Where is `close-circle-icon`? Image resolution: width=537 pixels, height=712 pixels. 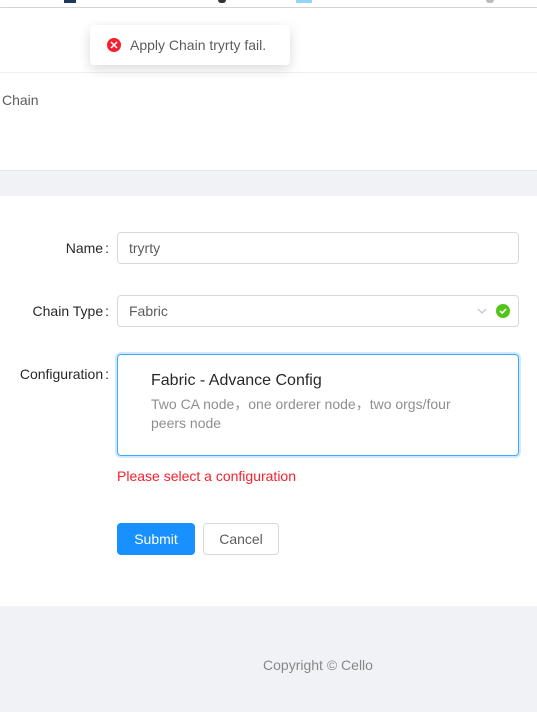
close-circle-icon is located at coordinates (114, 45).